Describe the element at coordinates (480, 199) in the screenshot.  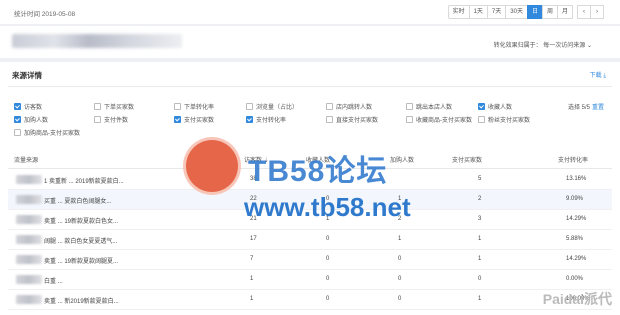
I see `cell-buyers: 2` at that location.